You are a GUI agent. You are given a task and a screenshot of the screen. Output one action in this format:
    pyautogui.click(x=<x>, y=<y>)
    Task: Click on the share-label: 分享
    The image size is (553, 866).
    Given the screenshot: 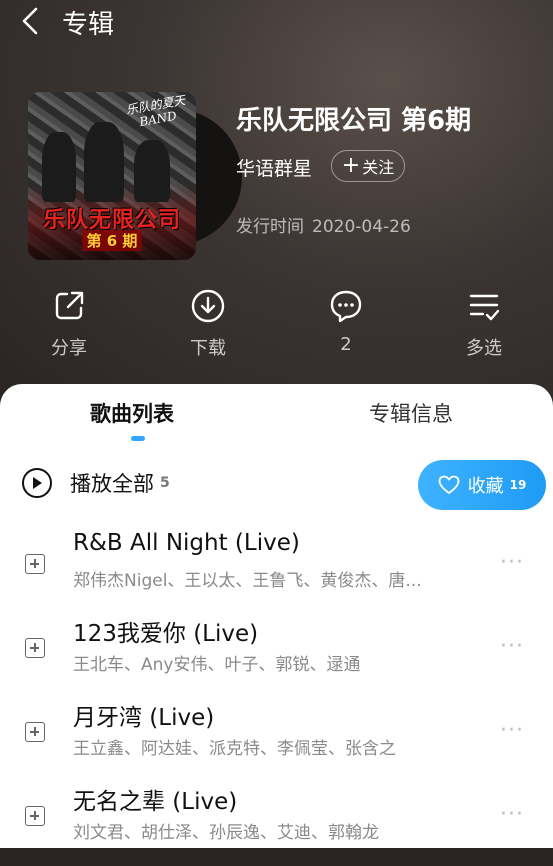 What is the action you would take?
    pyautogui.click(x=69, y=348)
    